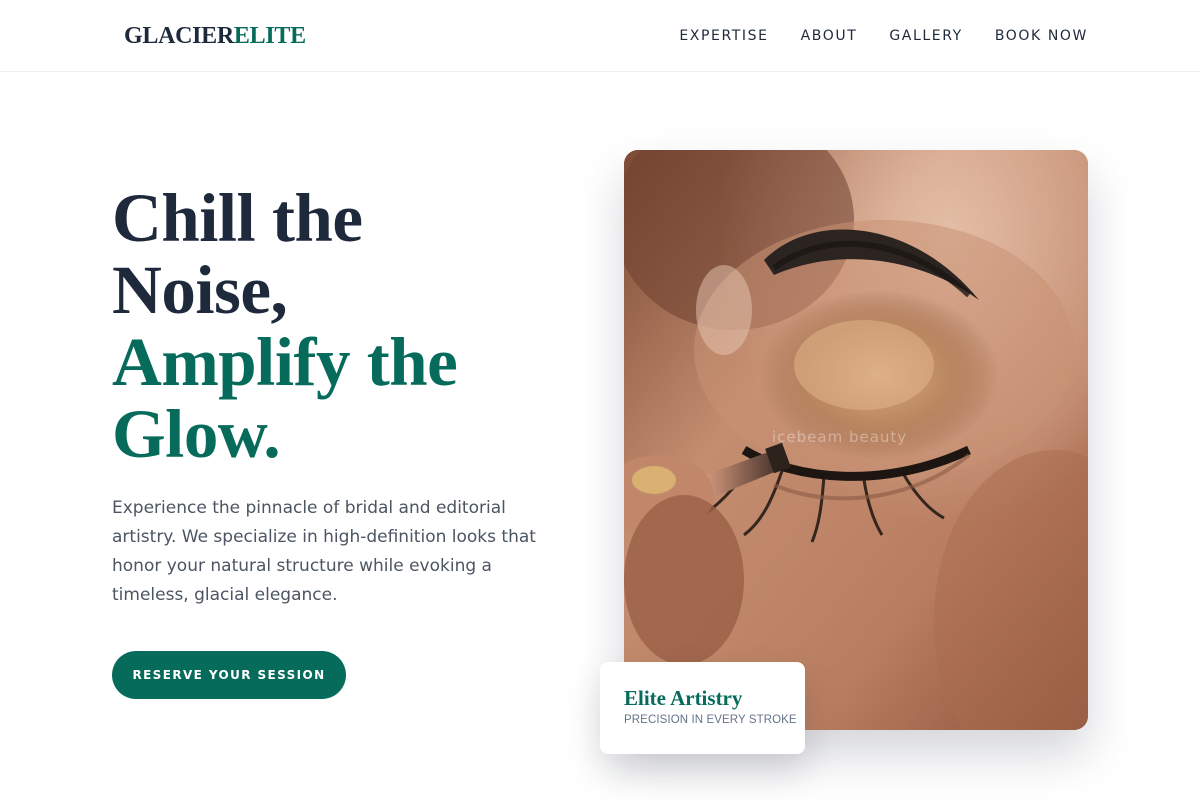 This screenshot has width=1200, height=800. What do you see at coordinates (269, 36) in the screenshot?
I see `logo-text-elite: ELITE` at bounding box center [269, 36].